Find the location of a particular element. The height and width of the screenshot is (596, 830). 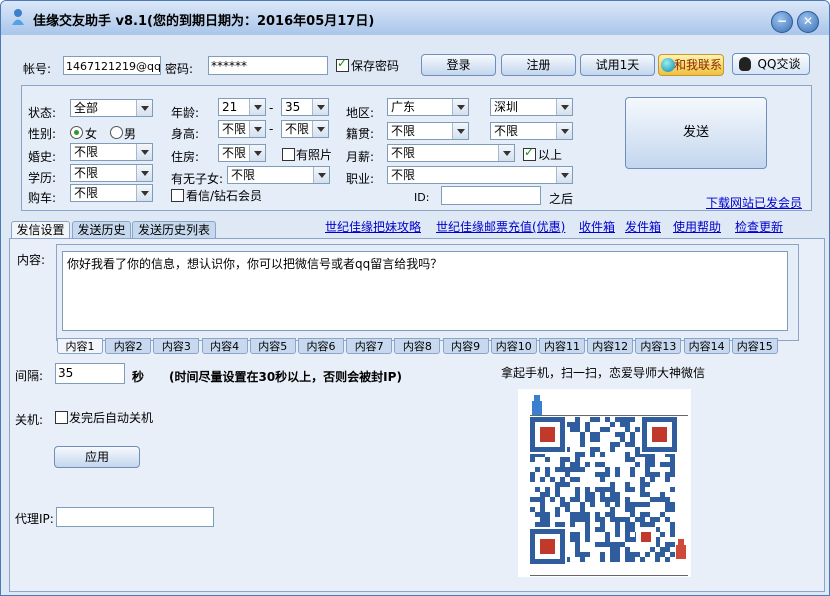

qq-chat-button: QQ交谈 is located at coordinates (771, 64).